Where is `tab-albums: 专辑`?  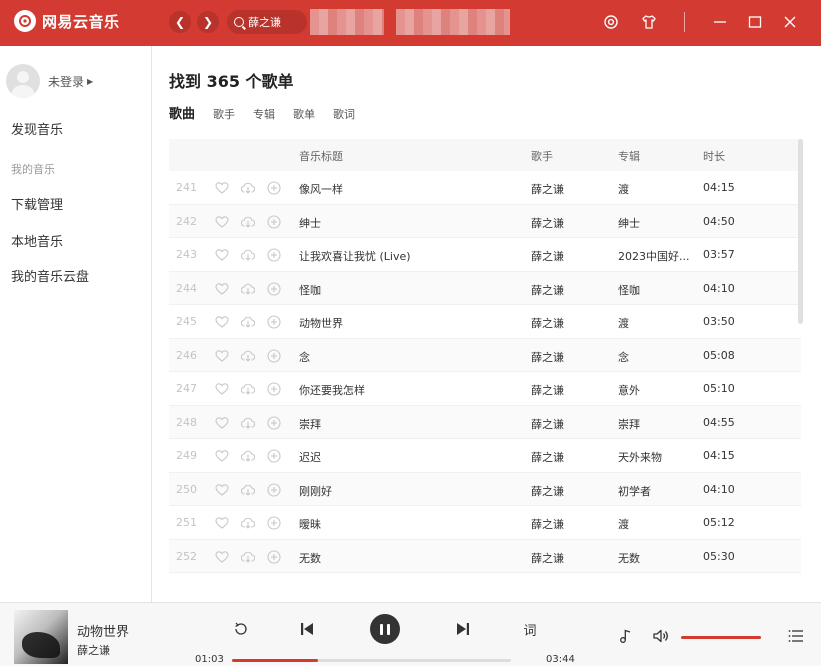 tab-albums: 专辑 is located at coordinates (264, 114).